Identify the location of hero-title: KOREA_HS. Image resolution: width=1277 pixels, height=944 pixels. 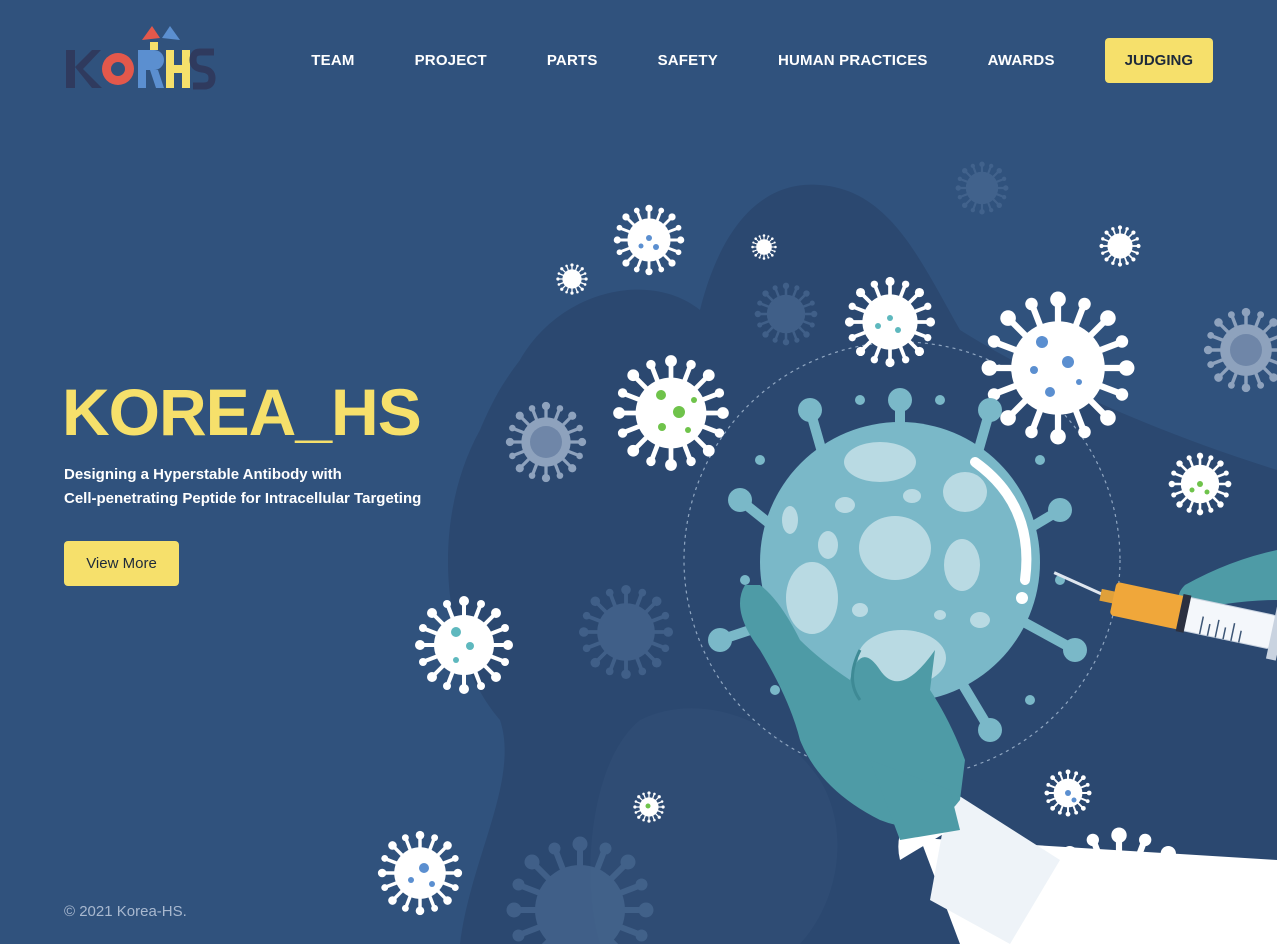
(242, 412).